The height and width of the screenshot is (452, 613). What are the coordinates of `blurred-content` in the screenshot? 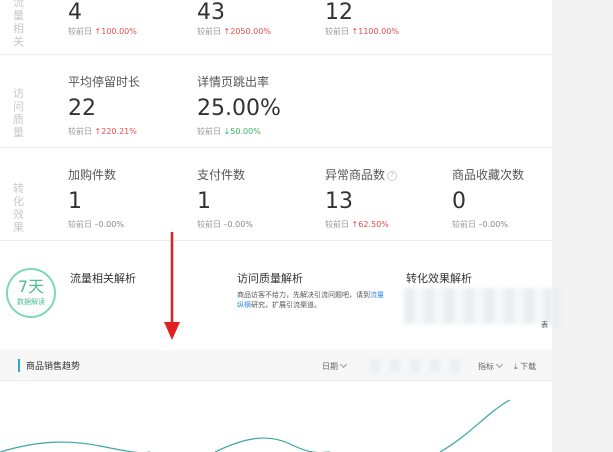 It's located at (478, 306).